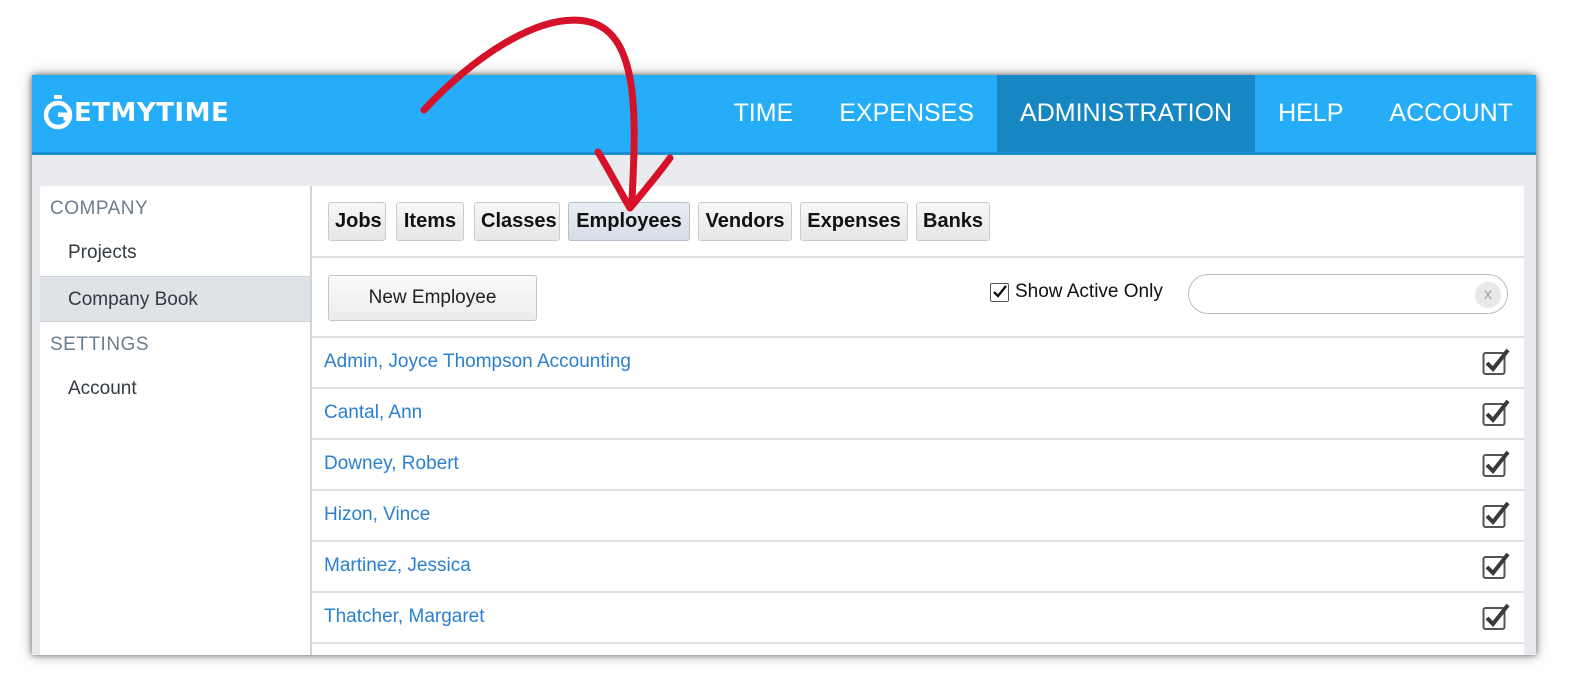  Describe the element at coordinates (357, 221) in the screenshot. I see `tab-jobs: Jobs` at that location.